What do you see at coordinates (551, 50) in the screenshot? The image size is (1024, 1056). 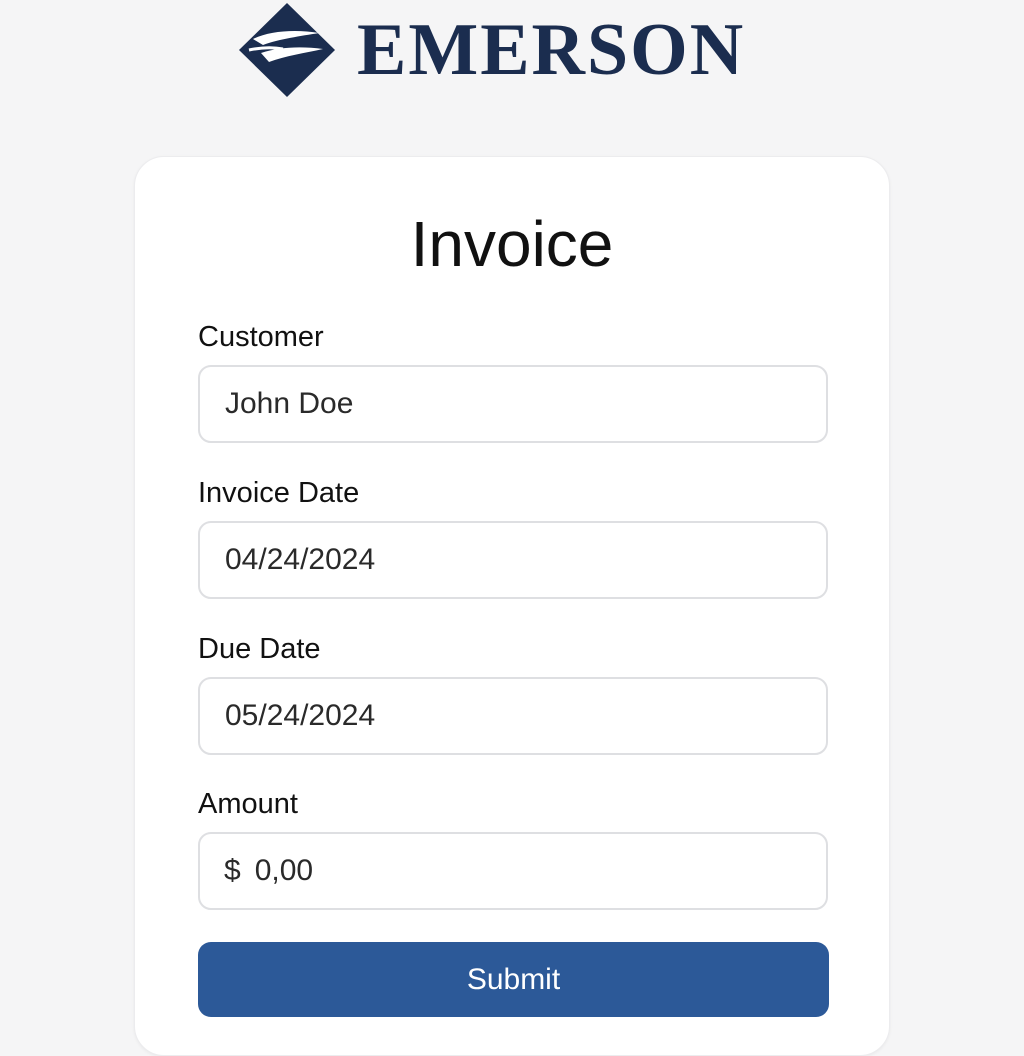 I see `brand-wordmark: EMERSON` at bounding box center [551, 50].